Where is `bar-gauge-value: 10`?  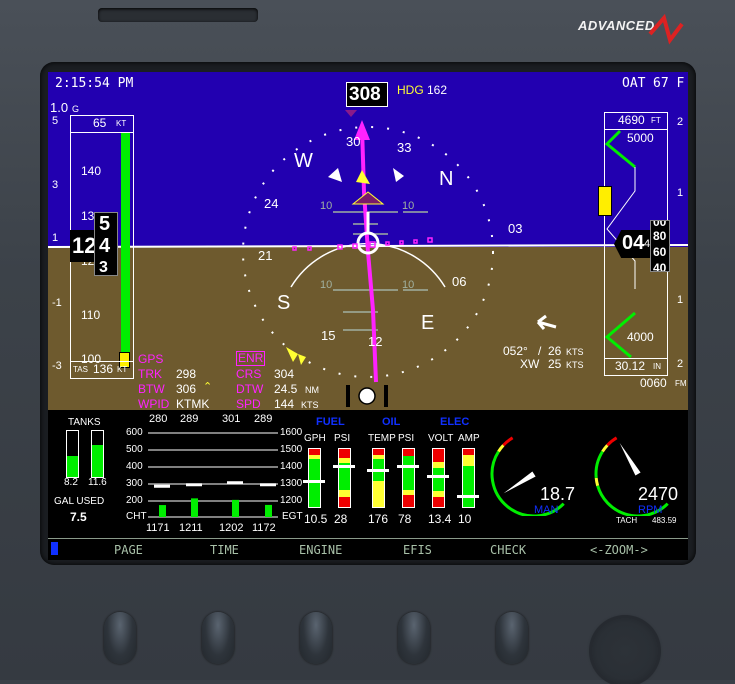 bar-gauge-value: 10 is located at coordinates (465, 519).